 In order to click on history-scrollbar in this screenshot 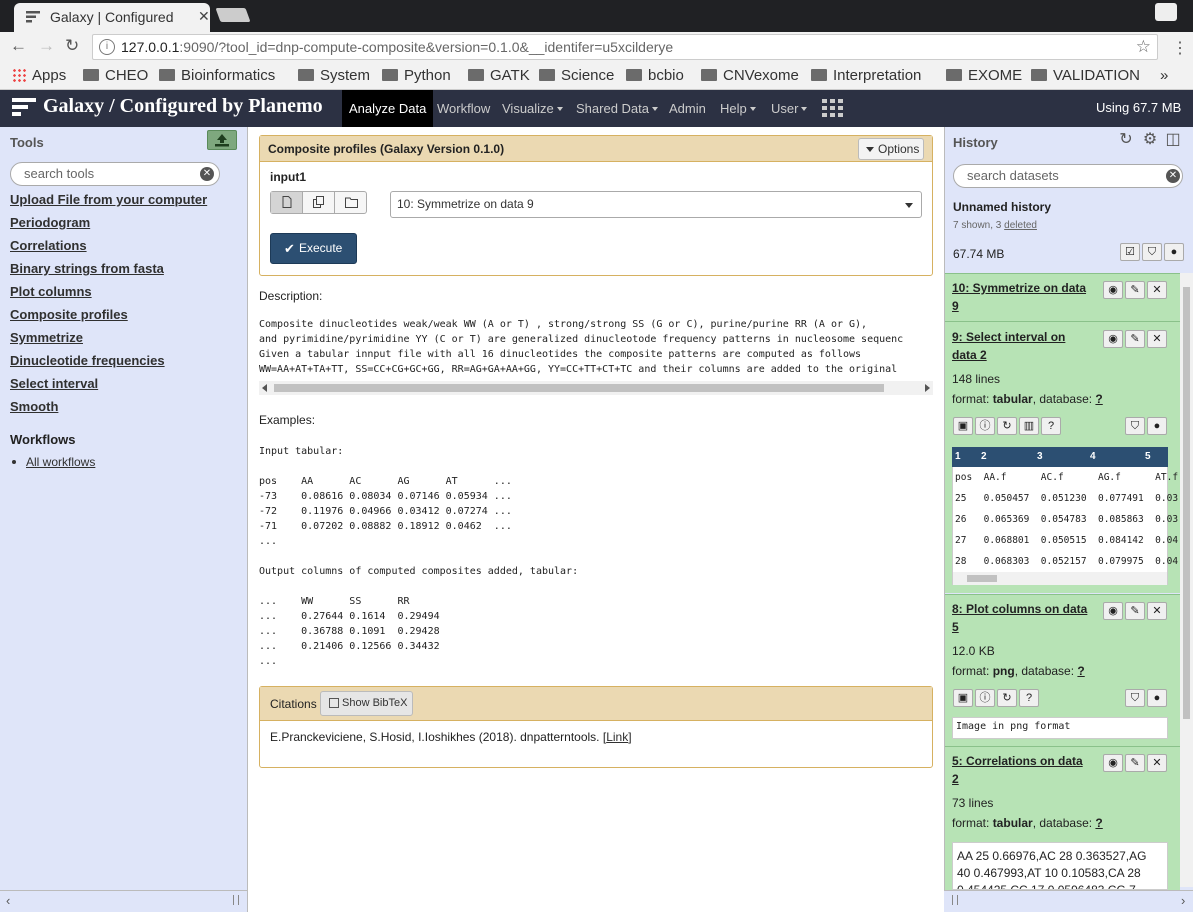, I will do `click(1186, 580)`.